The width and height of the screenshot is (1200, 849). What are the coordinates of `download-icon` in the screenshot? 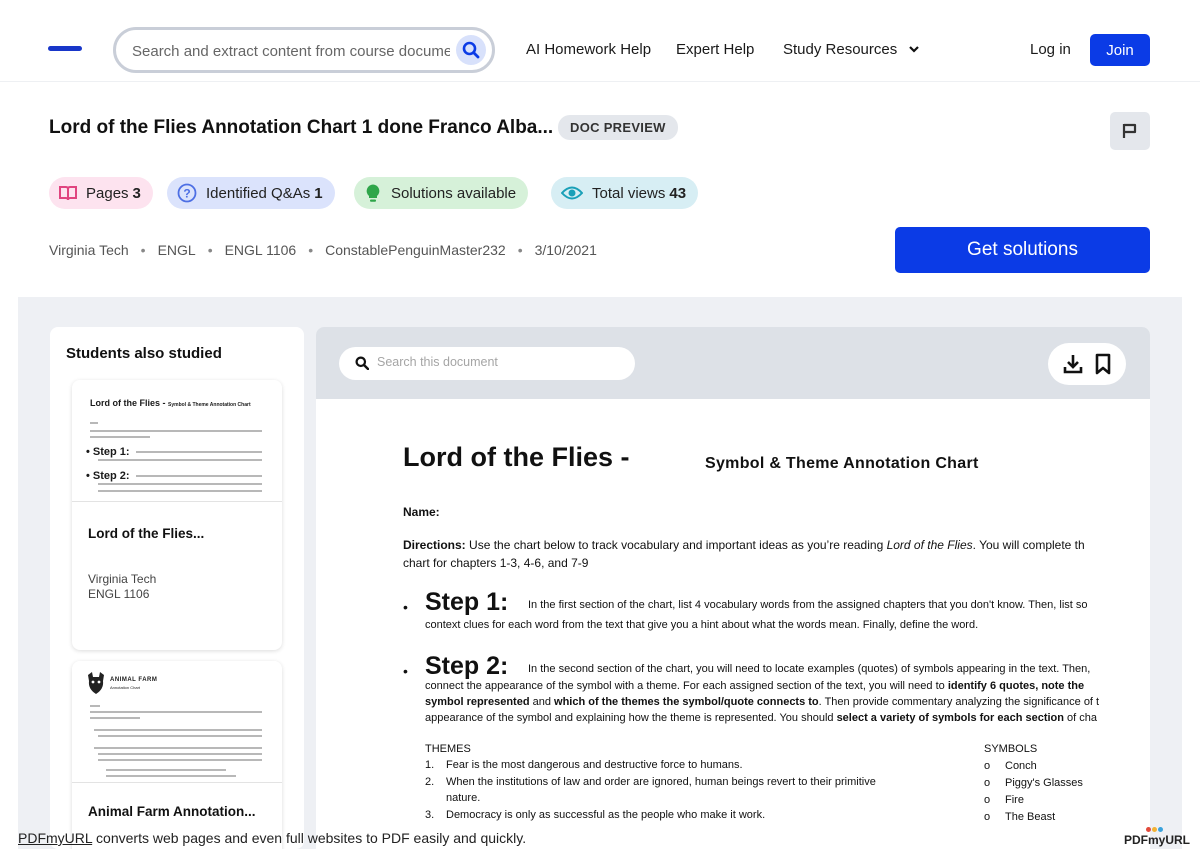 It's located at (1073, 364).